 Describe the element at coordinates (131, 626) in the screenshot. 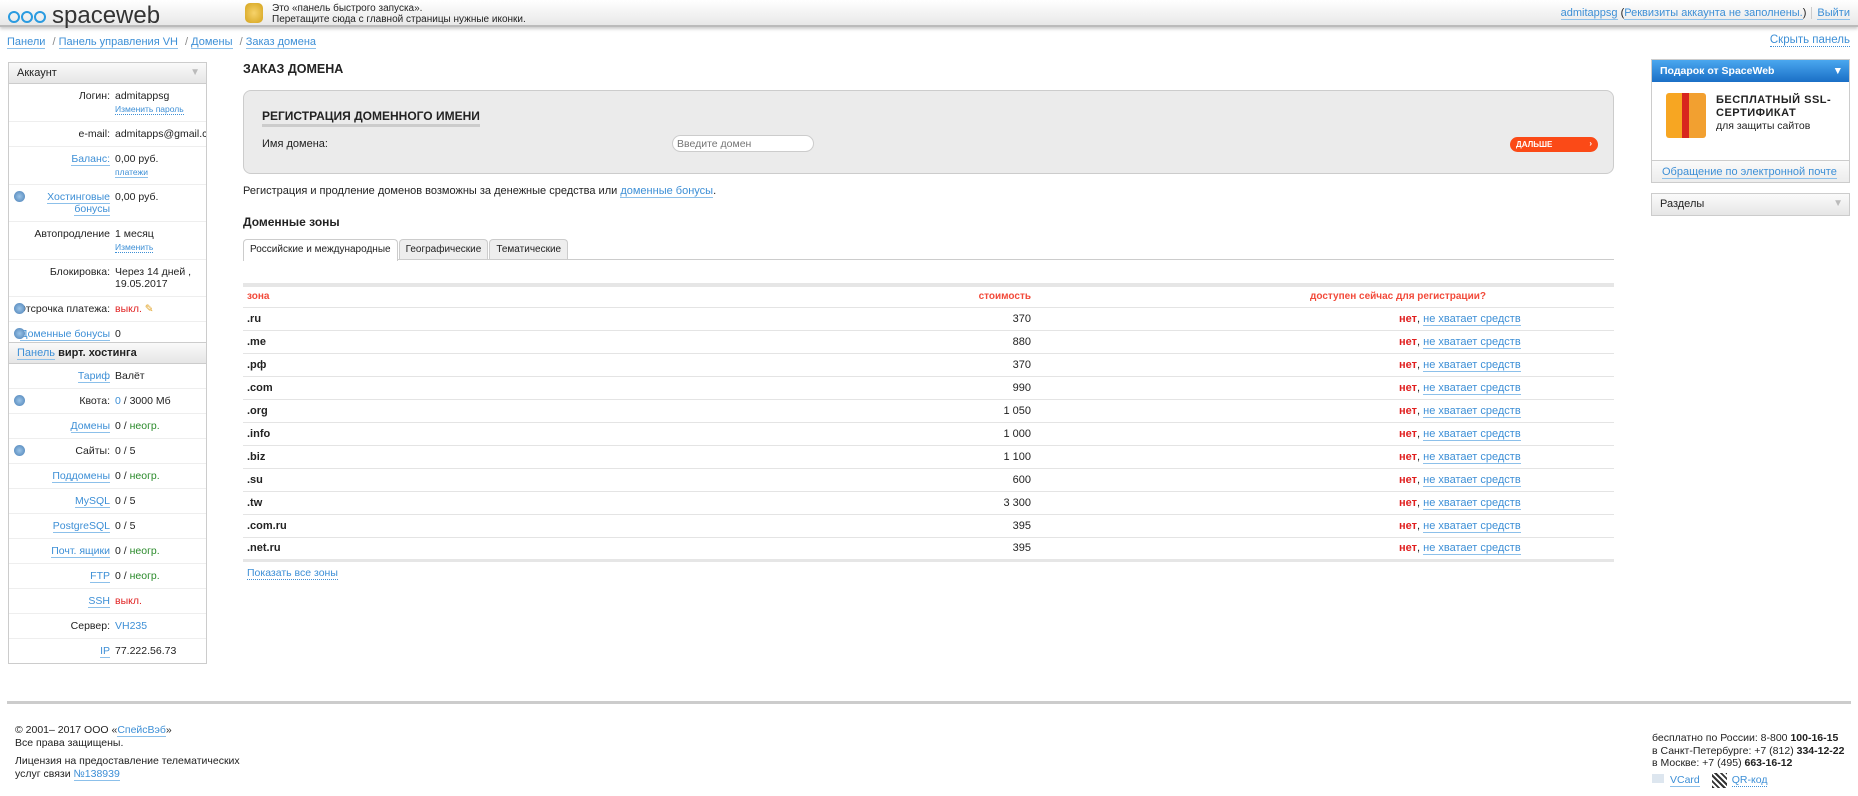

I see `row-value-link: VH235` at that location.